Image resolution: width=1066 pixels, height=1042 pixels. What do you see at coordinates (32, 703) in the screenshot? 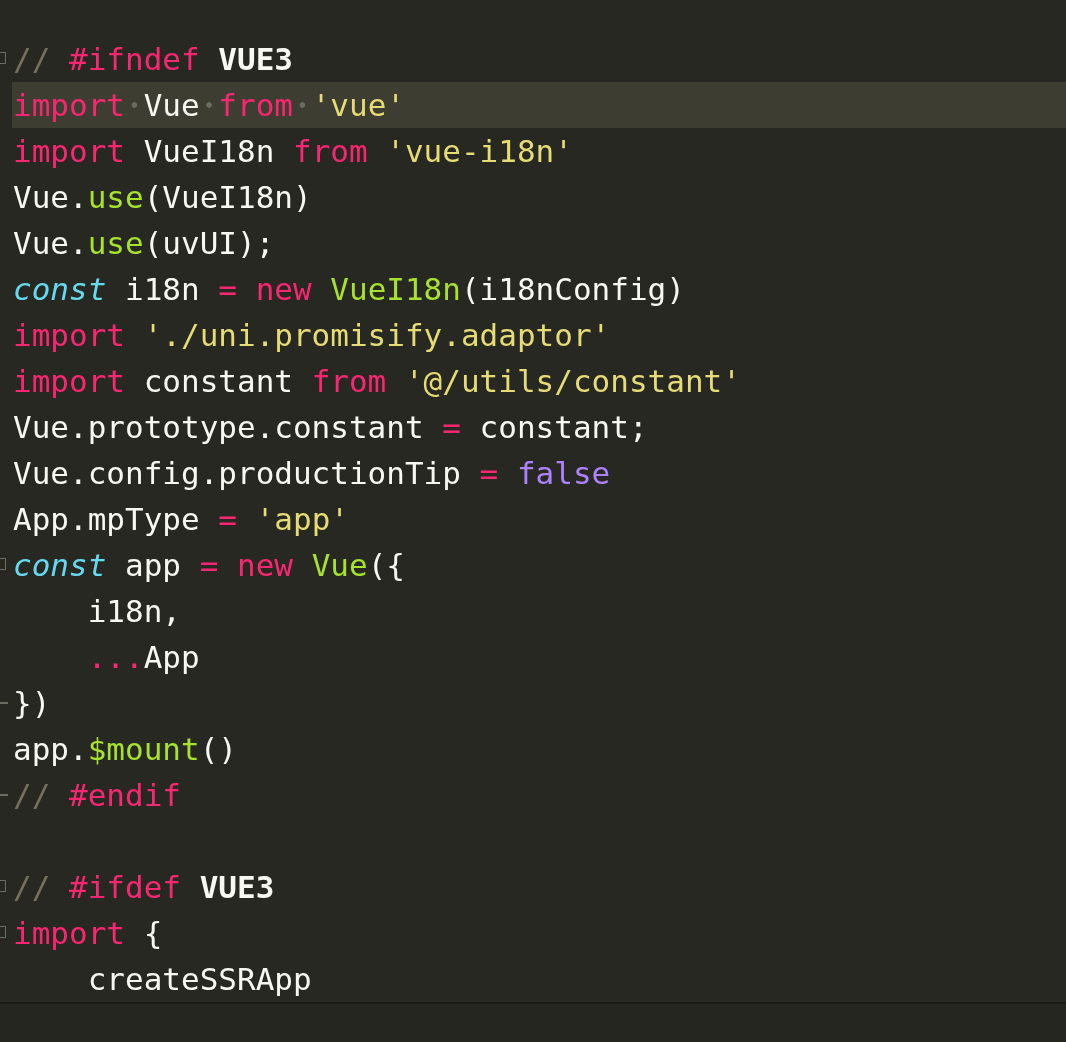
I see `code-line: })` at bounding box center [32, 703].